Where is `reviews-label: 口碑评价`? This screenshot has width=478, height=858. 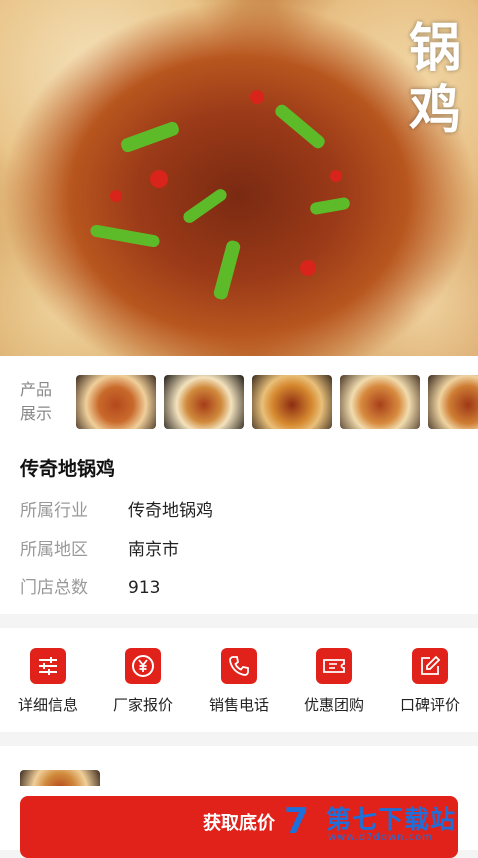 reviews-label: 口碑评价 is located at coordinates (429, 705).